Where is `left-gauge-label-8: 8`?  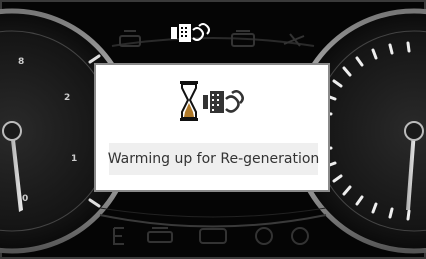 left-gauge-label-8: 8 is located at coordinates (21, 62).